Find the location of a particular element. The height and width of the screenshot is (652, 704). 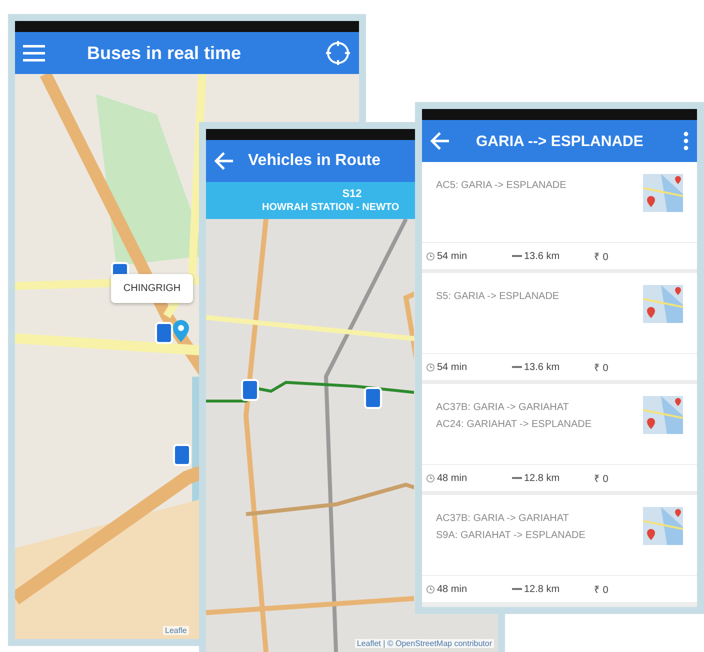

route-leg: S9A: GARIAHAT -> ESPLANADE is located at coordinates (511, 535).